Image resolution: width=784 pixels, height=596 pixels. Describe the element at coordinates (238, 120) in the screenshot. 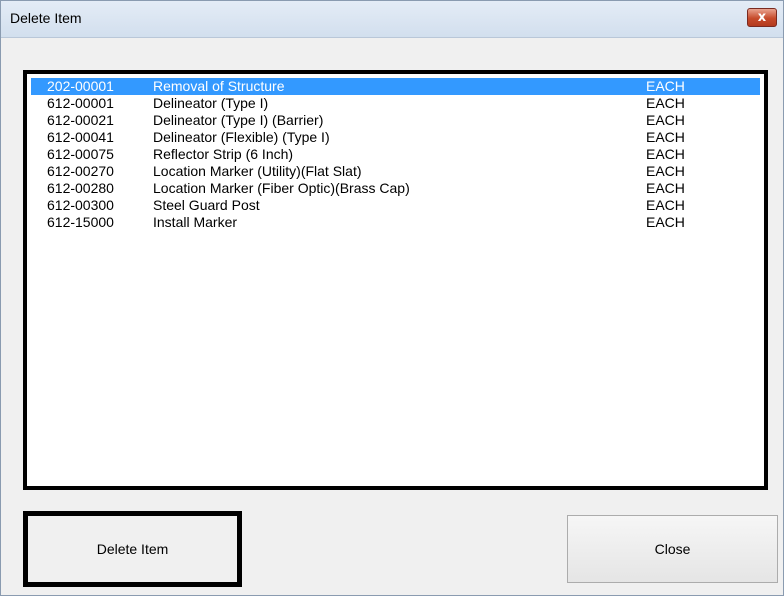

I see `item-description: Delineator (Type I) (Barrier)` at that location.